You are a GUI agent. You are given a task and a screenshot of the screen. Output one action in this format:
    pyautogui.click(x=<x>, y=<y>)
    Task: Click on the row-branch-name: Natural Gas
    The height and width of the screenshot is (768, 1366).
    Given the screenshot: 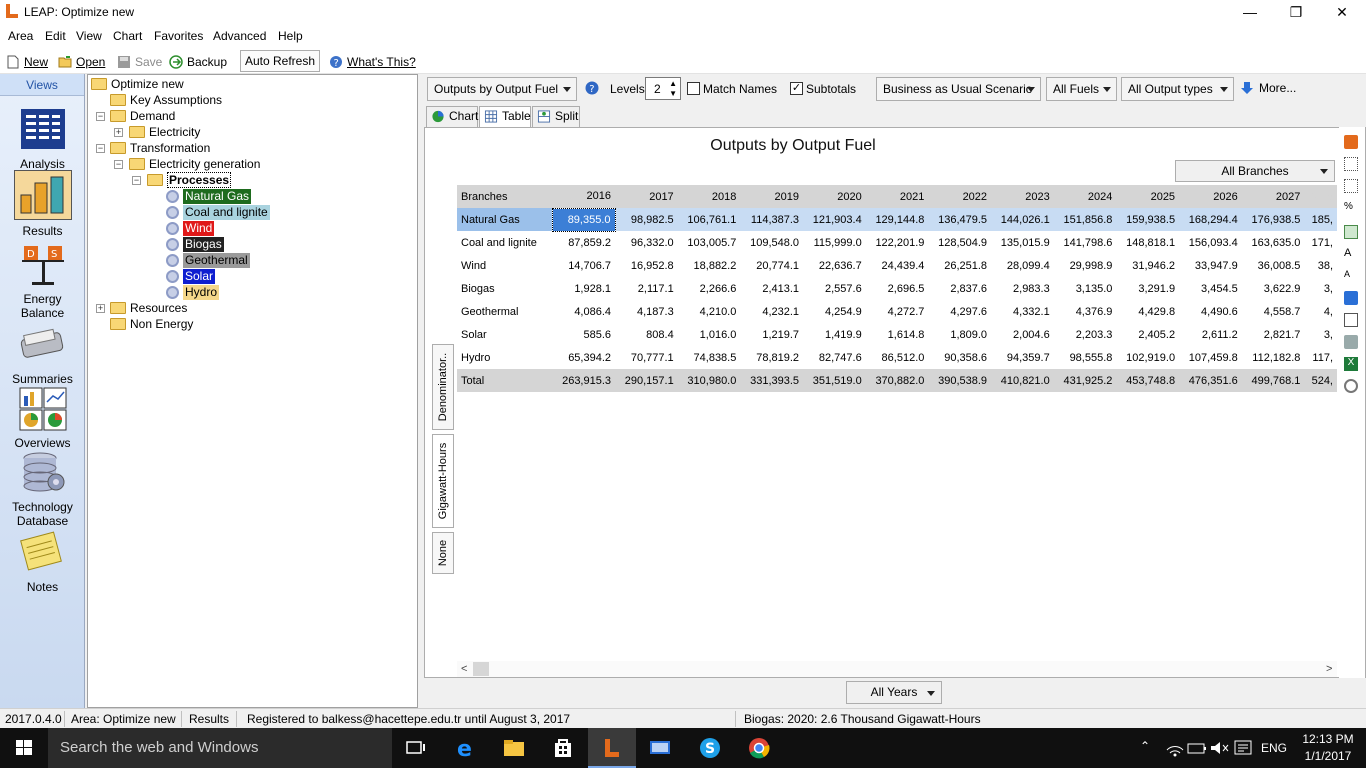 What is the action you would take?
    pyautogui.click(x=505, y=219)
    